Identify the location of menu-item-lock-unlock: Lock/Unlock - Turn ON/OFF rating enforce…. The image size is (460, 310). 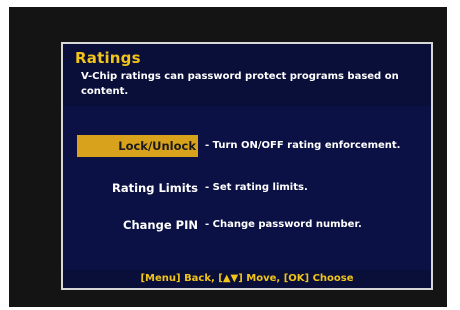
(247, 146).